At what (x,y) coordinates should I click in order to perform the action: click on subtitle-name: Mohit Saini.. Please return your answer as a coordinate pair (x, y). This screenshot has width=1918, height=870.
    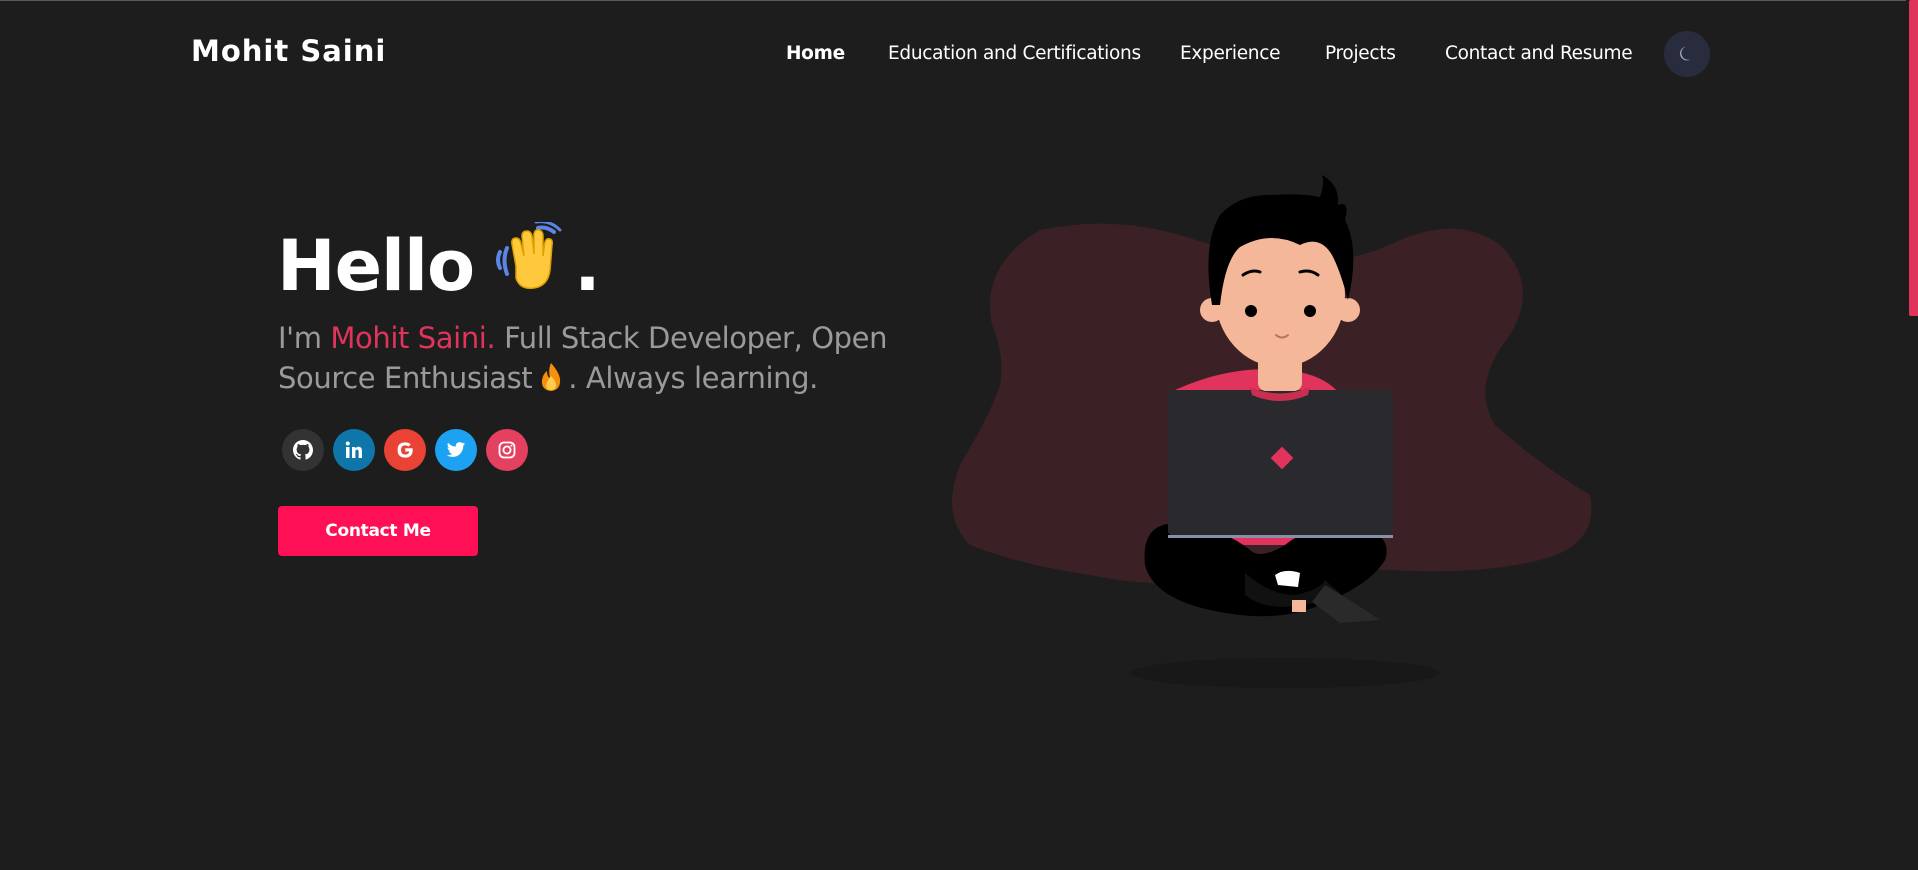
    Looking at the image, I should click on (413, 338).